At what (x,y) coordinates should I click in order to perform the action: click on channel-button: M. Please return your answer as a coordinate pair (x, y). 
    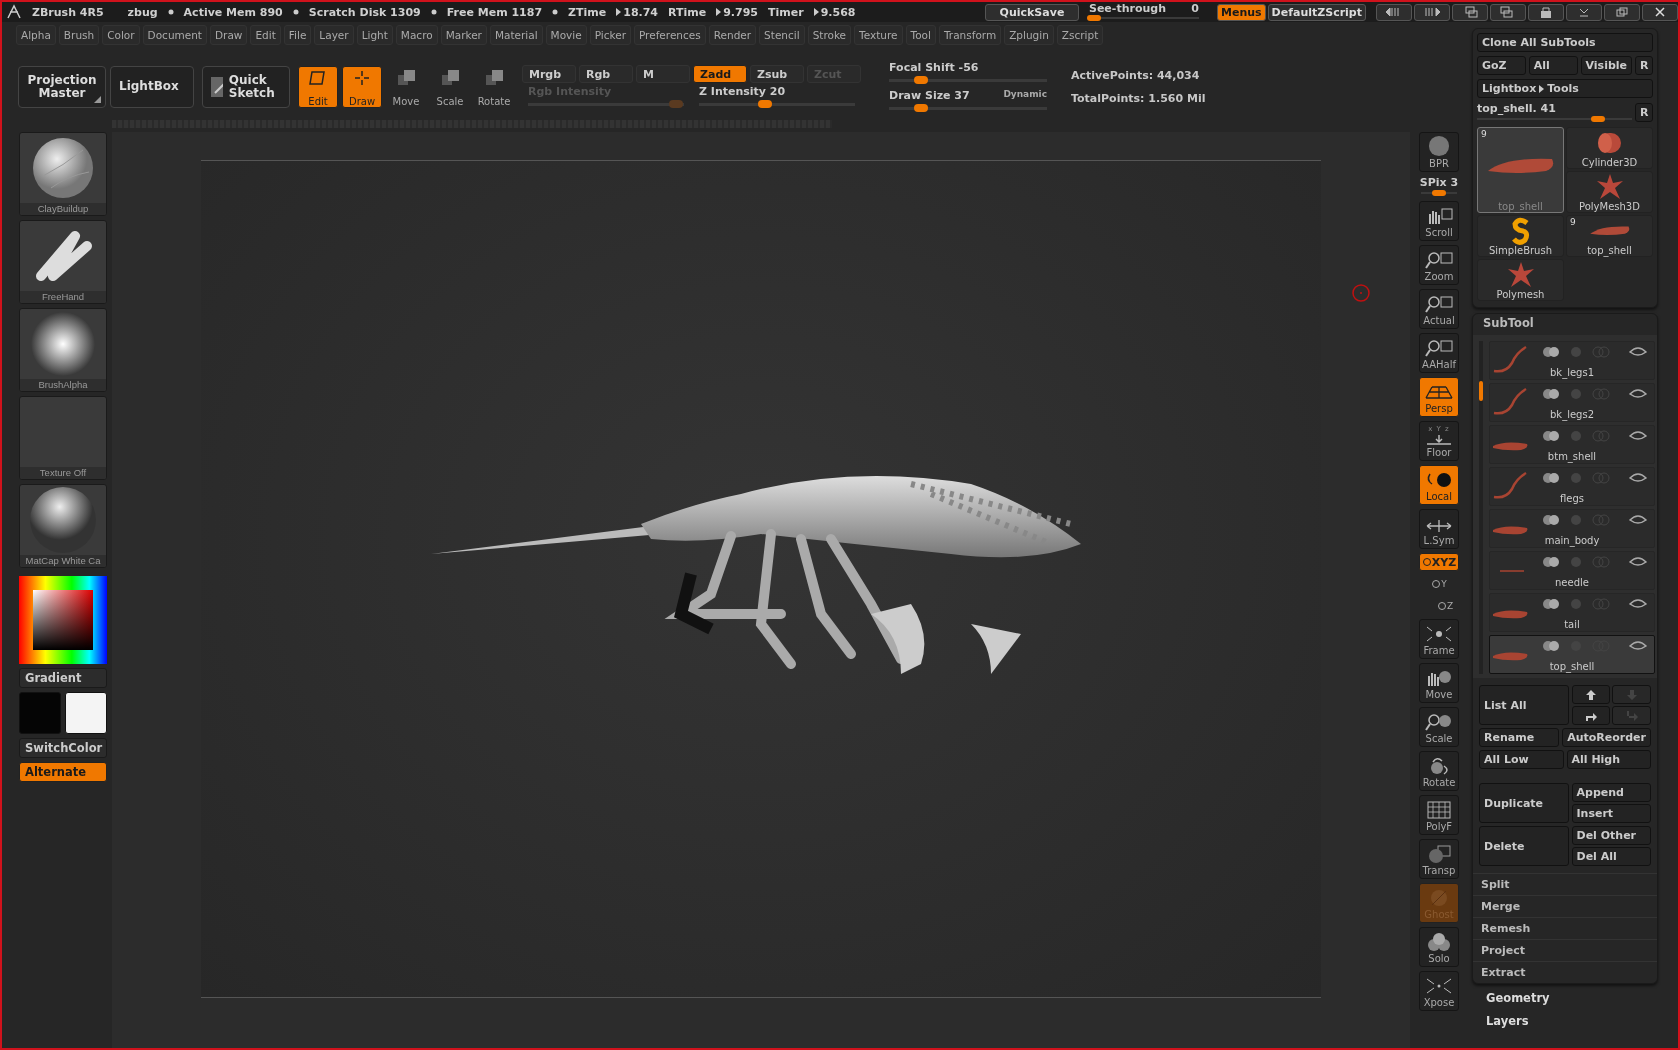
    Looking at the image, I should click on (663, 74).